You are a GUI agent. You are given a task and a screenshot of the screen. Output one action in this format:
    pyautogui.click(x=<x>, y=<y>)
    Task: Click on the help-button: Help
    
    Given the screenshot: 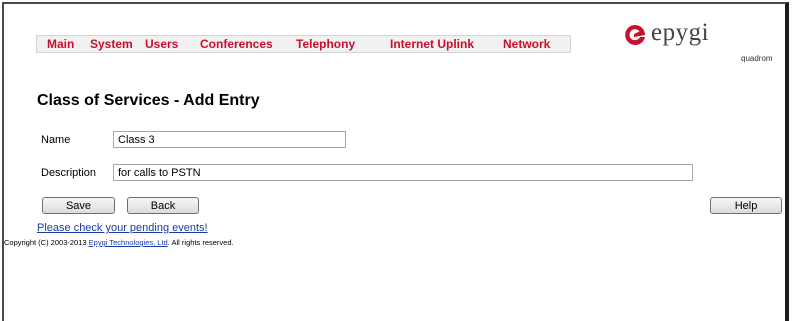 What is the action you would take?
    pyautogui.click(x=746, y=205)
    